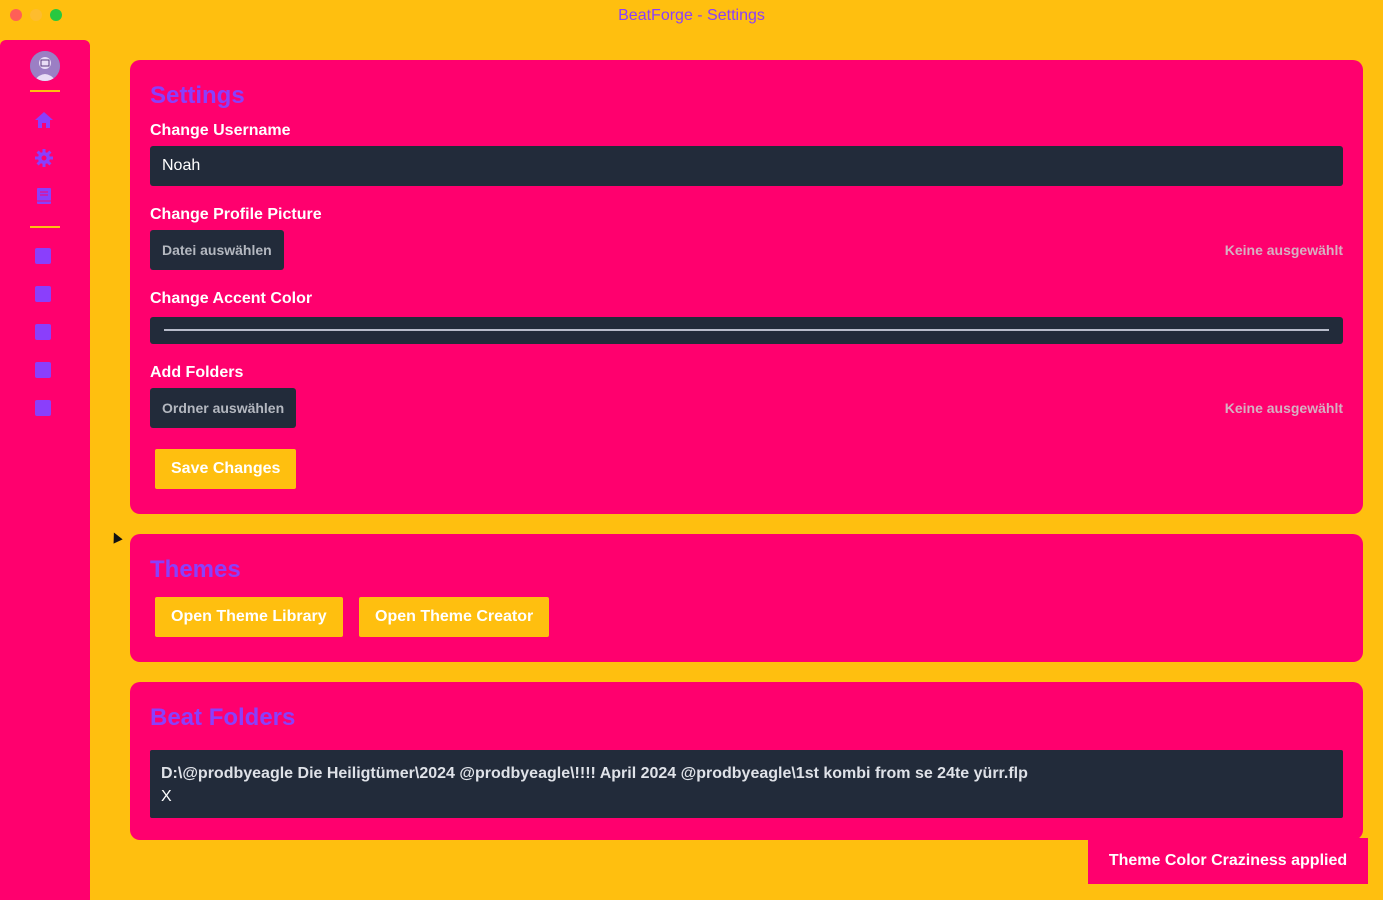  What do you see at coordinates (249, 617) in the screenshot?
I see `open-theme-library-button: Open Theme Library` at bounding box center [249, 617].